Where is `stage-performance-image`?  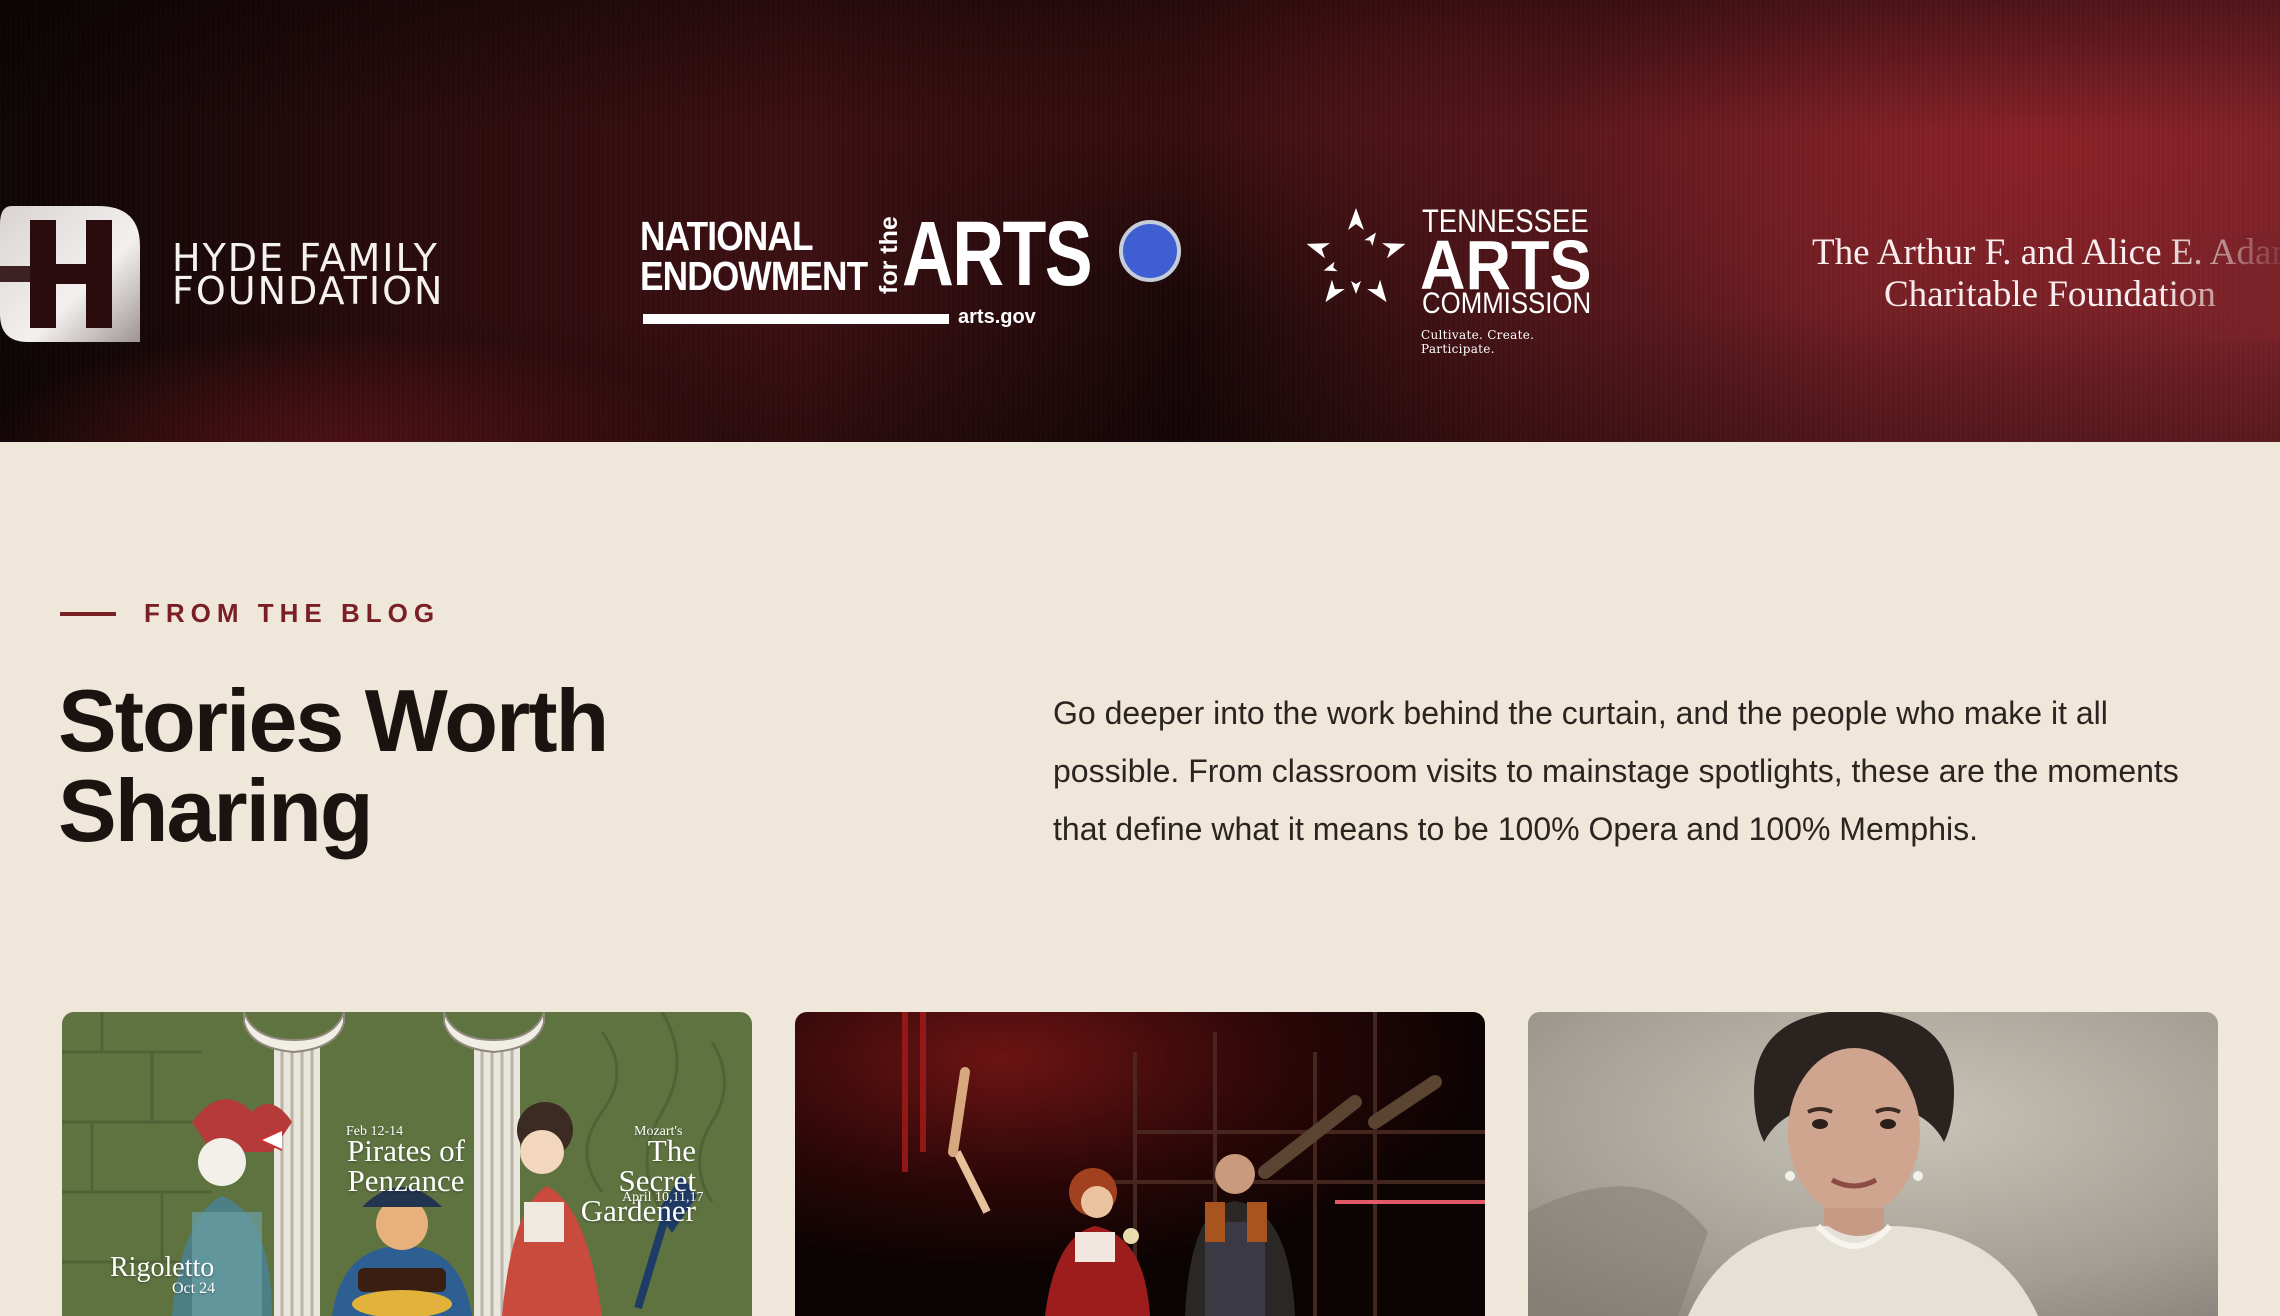 stage-performance-image is located at coordinates (1140, 1164).